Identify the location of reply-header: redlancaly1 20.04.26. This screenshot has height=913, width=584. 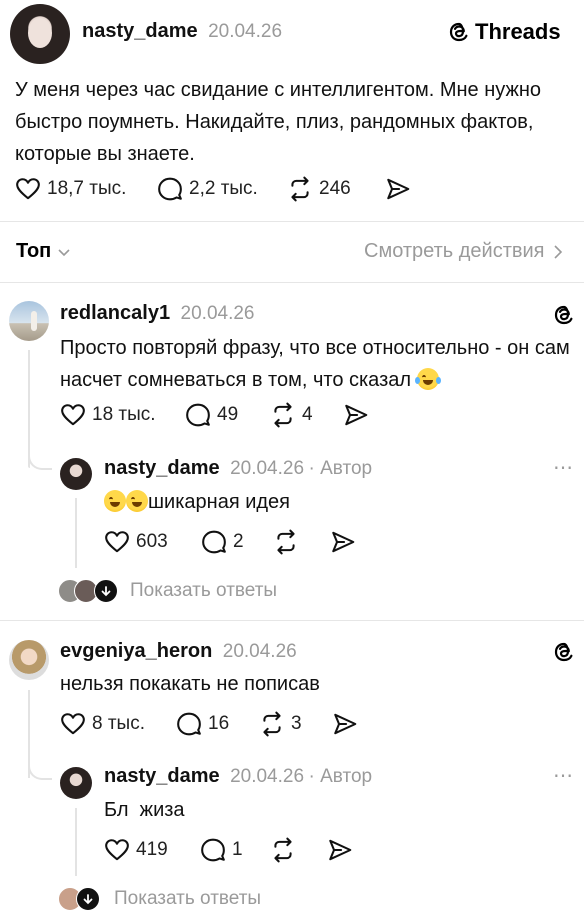
(157, 313).